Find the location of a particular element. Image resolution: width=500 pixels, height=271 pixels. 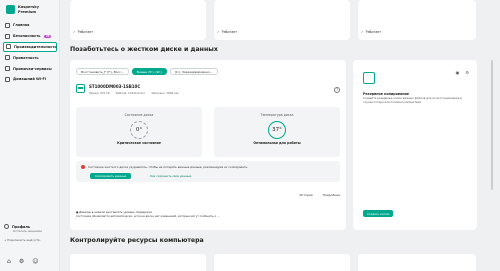

sidebar-item-wifi: Домашний Wi-Fi is located at coordinates (30, 79).